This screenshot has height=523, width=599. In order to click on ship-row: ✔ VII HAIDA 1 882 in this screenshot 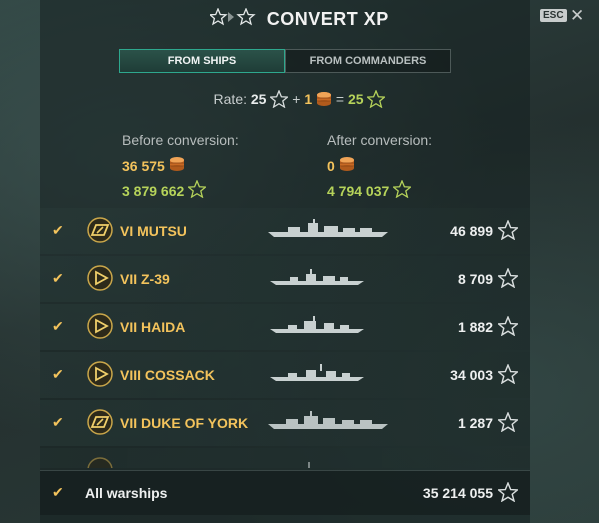, I will do `click(285, 327)`.